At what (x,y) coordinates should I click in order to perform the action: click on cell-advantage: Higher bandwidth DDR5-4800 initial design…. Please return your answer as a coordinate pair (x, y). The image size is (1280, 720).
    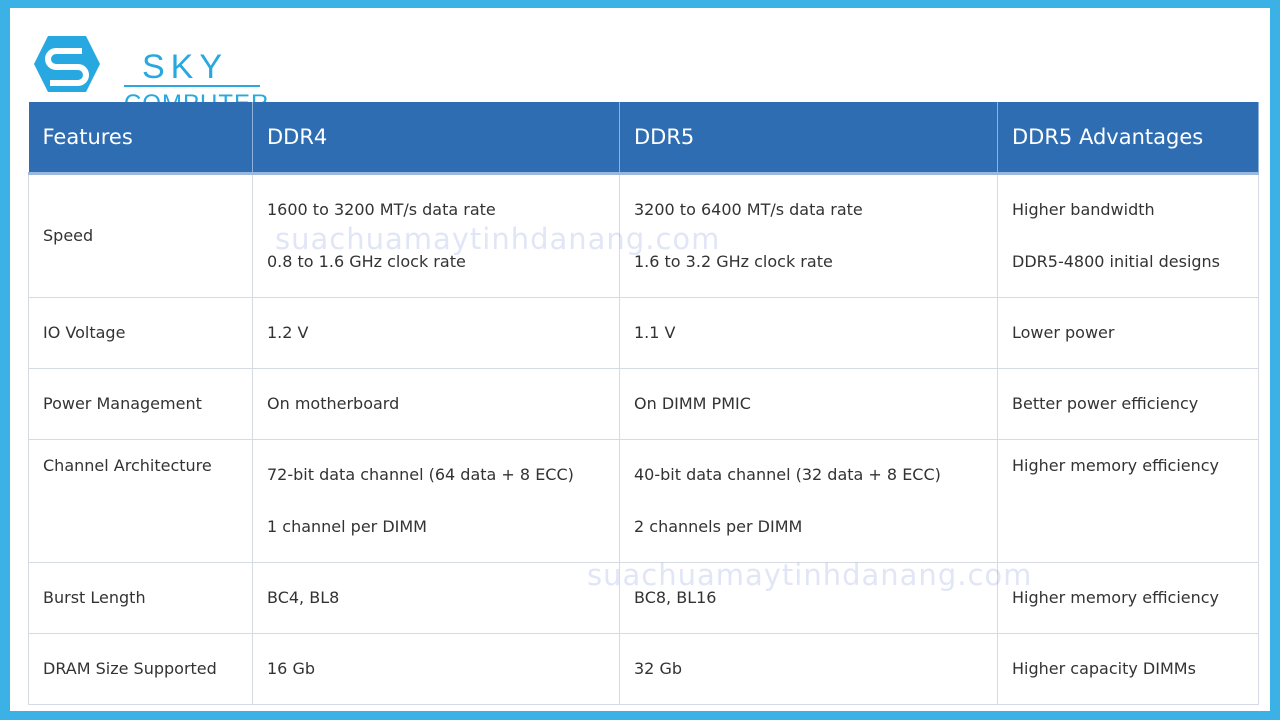
    Looking at the image, I should click on (1128, 235).